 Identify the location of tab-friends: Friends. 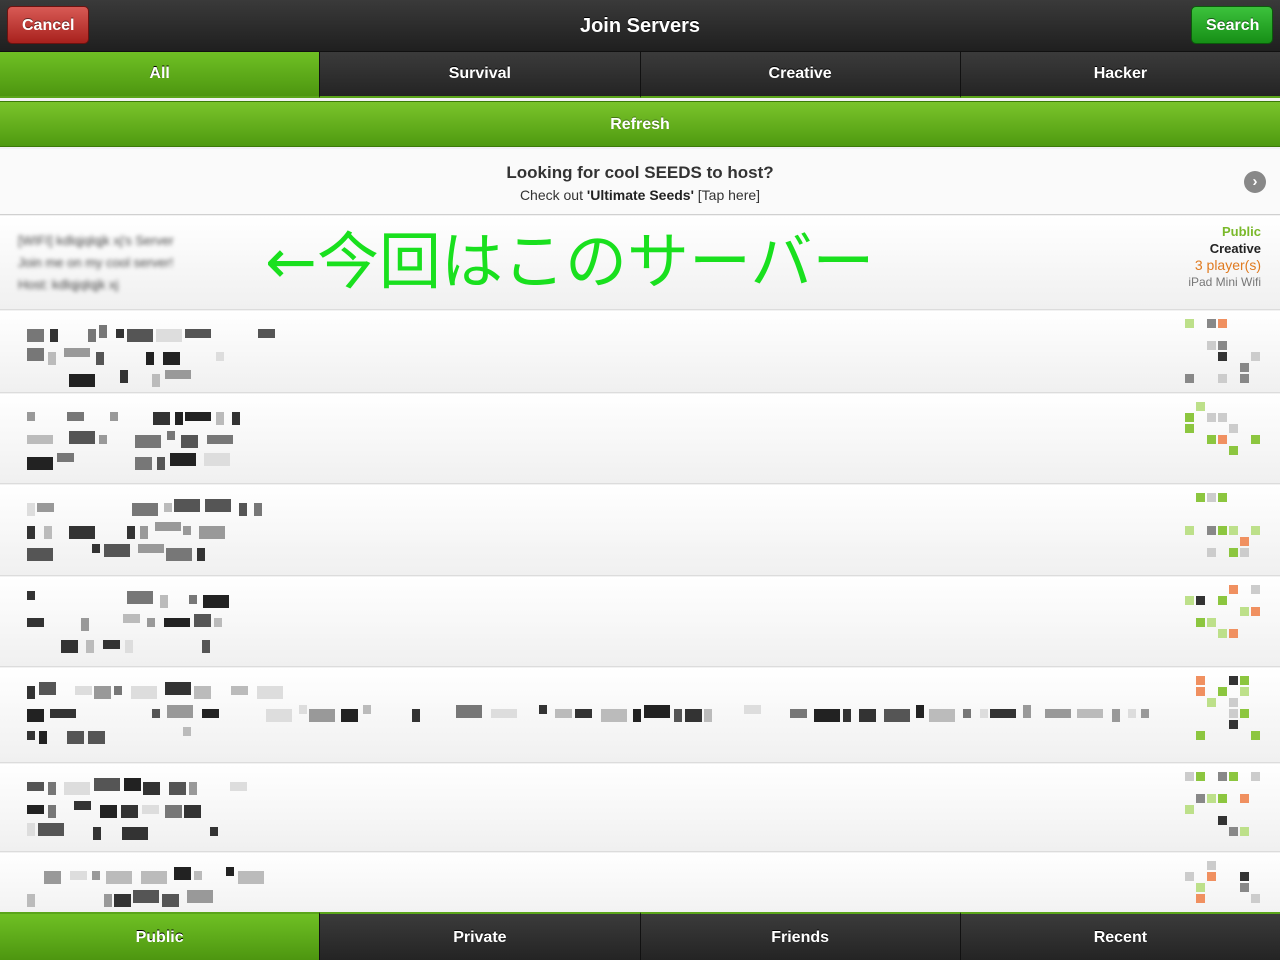
(800, 936).